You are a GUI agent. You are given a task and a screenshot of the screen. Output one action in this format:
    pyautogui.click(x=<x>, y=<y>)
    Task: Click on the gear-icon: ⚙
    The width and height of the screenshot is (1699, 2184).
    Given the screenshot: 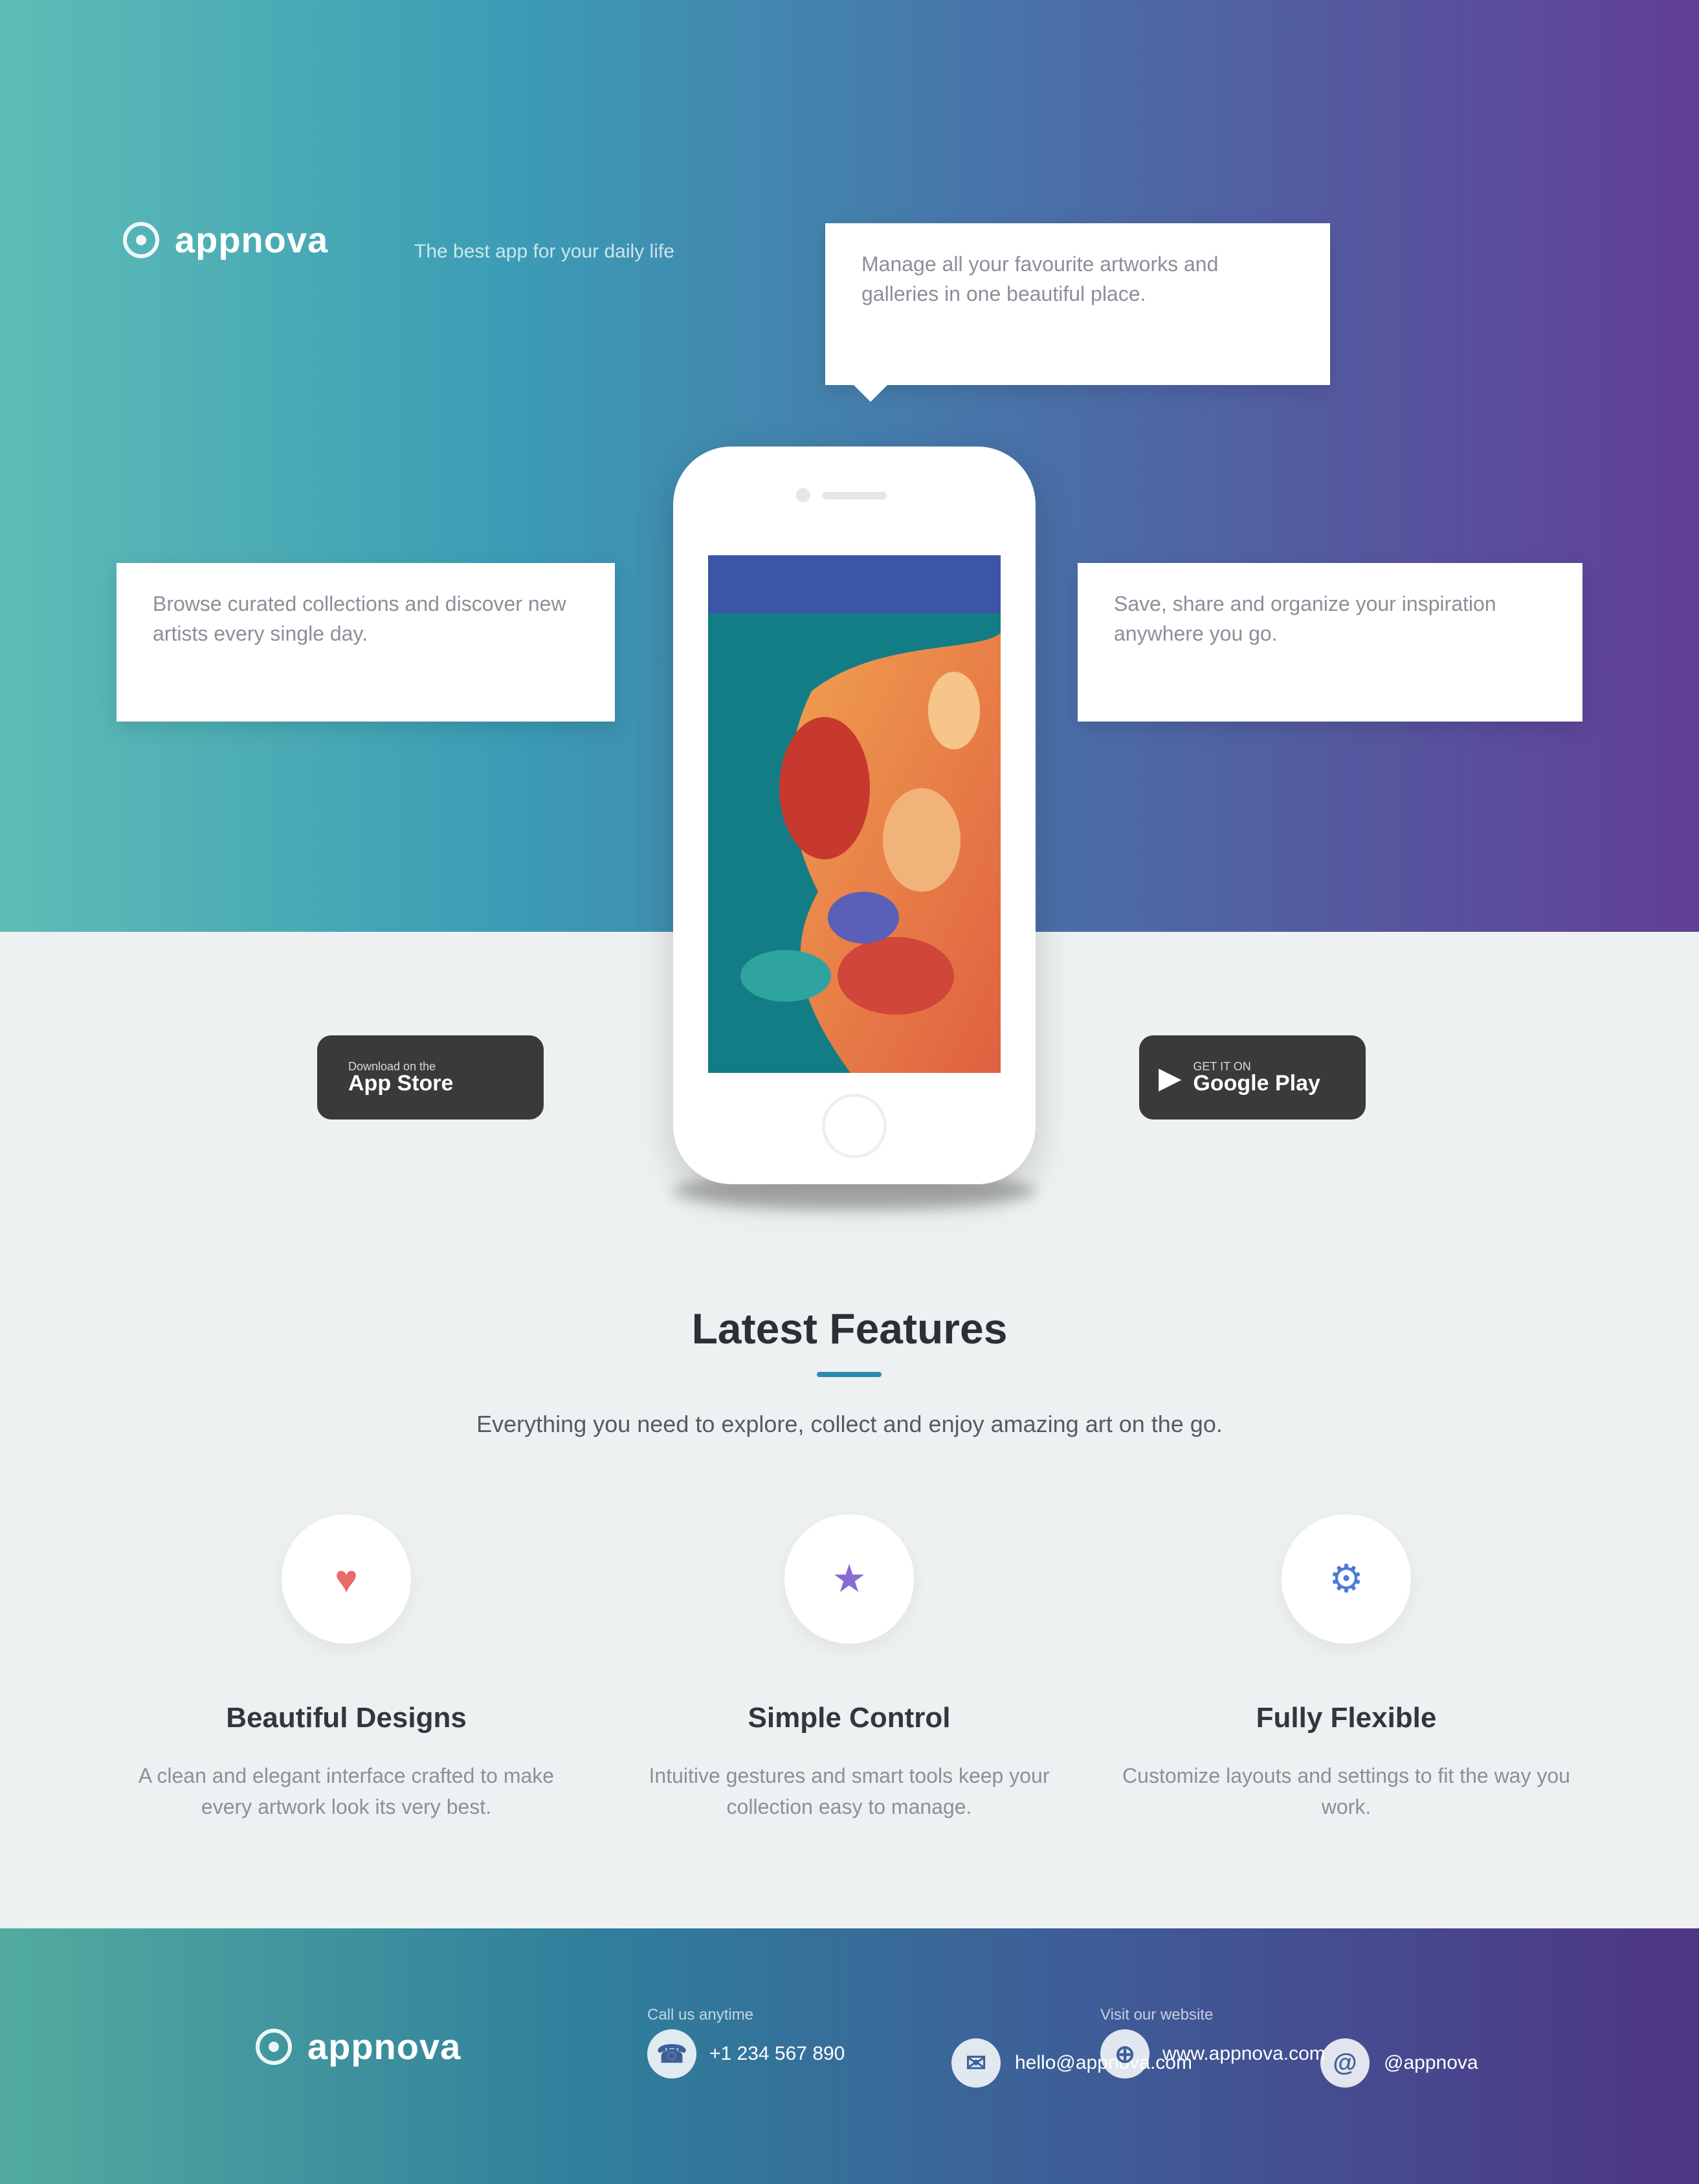 What is the action you would take?
    pyautogui.click(x=1346, y=1579)
    